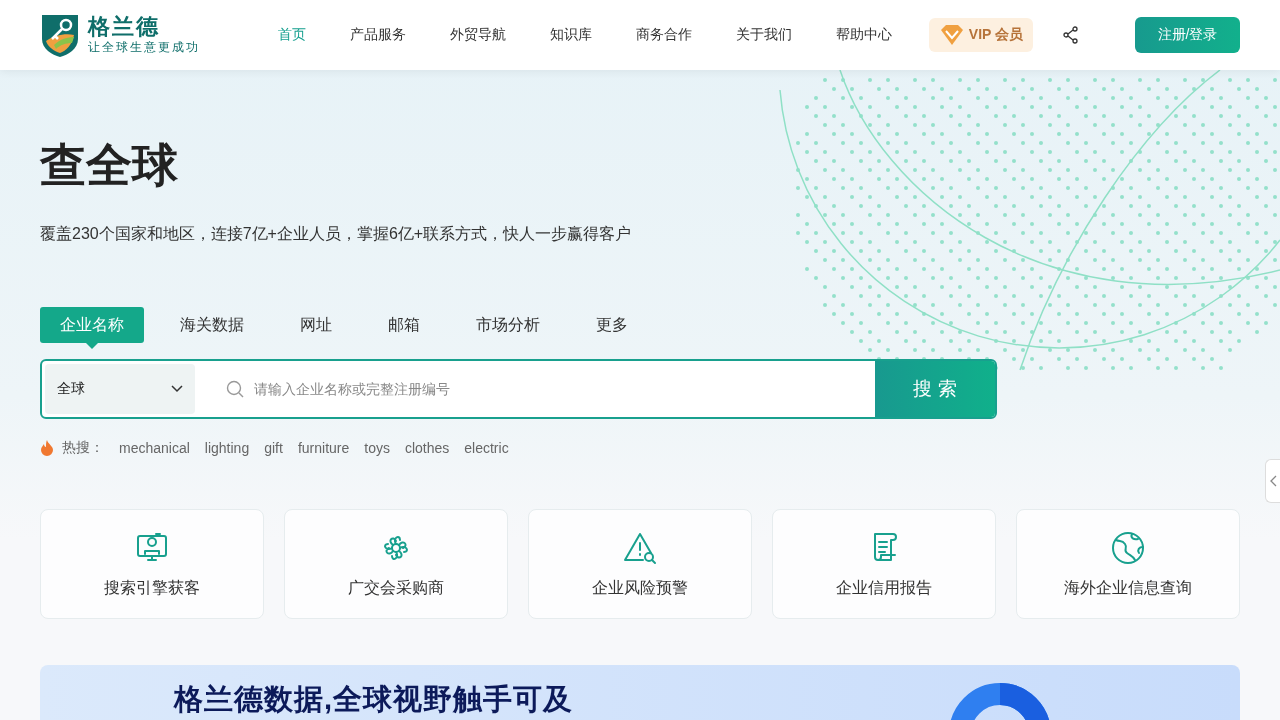  I want to click on nav-link: 帮助中心, so click(864, 35).